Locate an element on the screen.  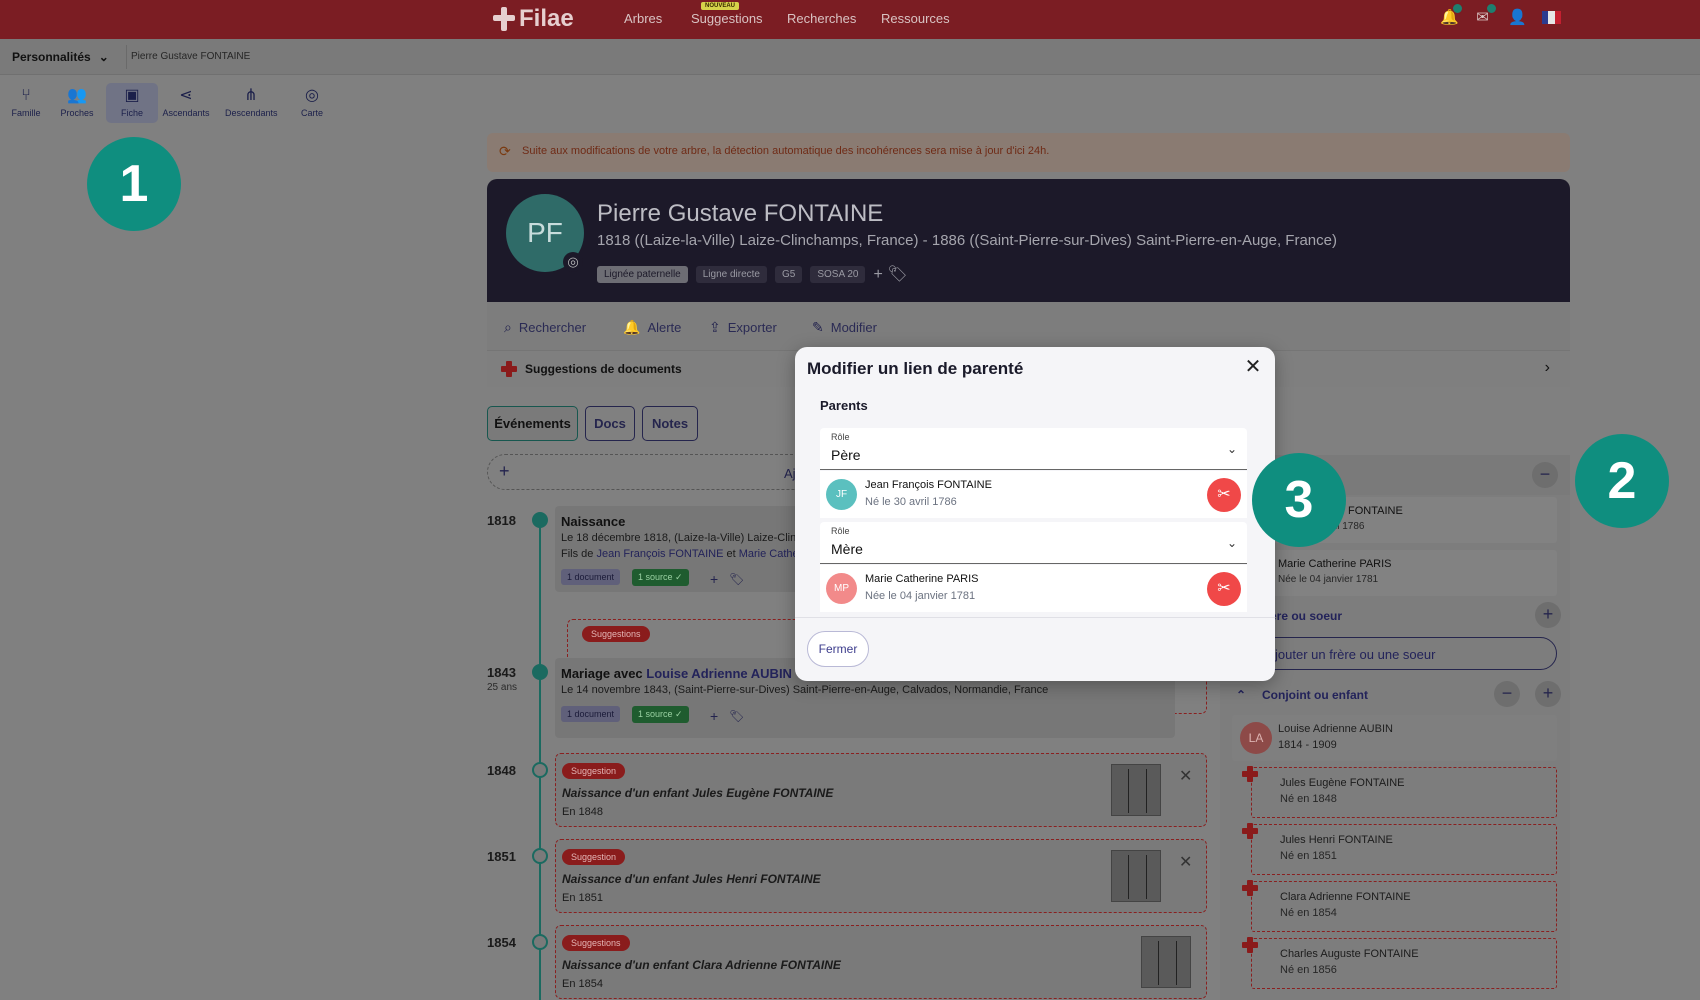
tab-notes: Notes is located at coordinates (670, 423).